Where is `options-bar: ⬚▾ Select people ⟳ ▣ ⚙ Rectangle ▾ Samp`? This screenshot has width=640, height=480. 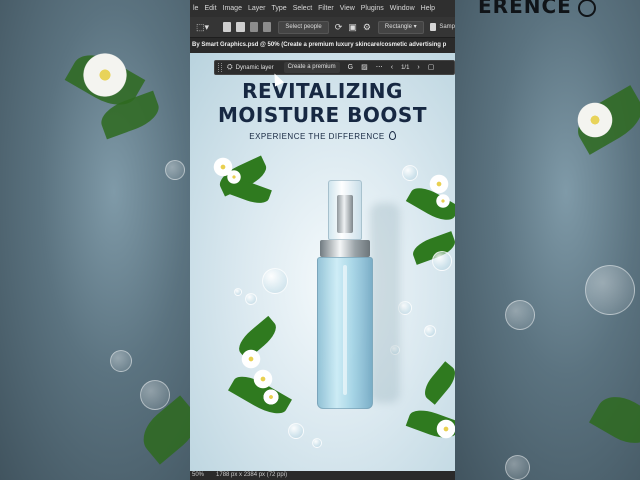 options-bar: ⬚▾ Select people ⟳ ▣ ⚙ Rectangle ▾ Samp is located at coordinates (322, 27).